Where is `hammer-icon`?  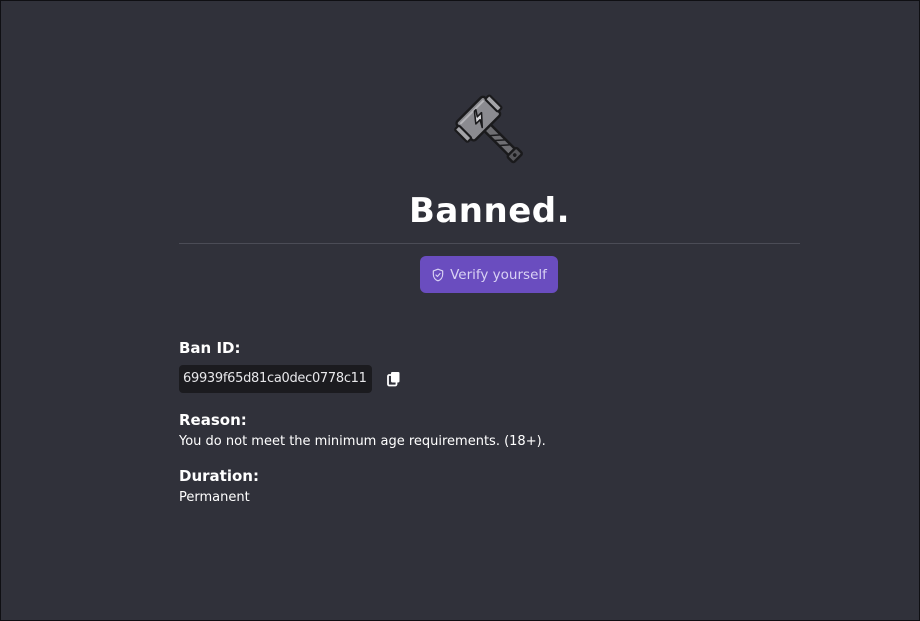
hammer-icon is located at coordinates (490, 131).